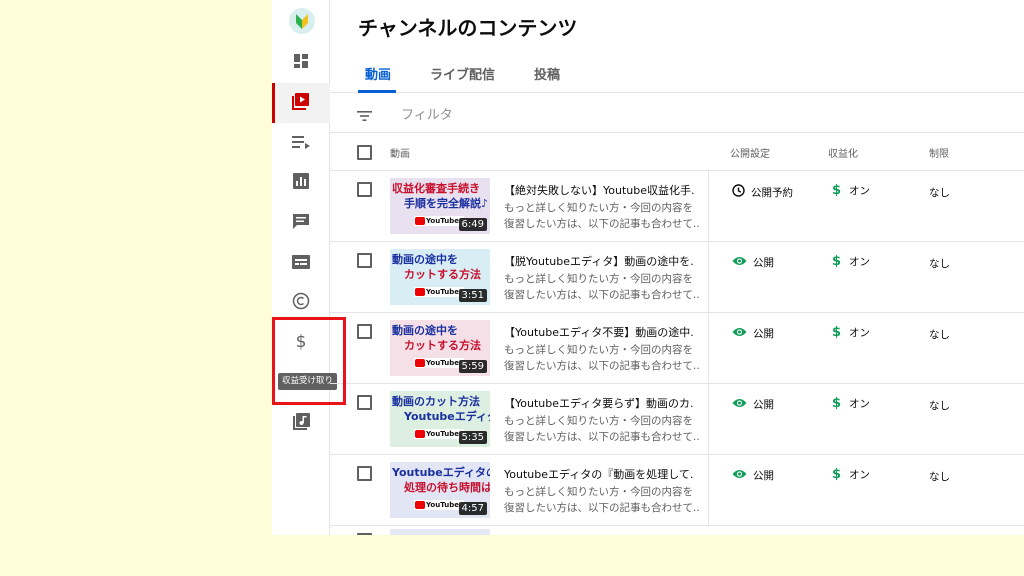 The height and width of the screenshot is (576, 1024). I want to click on thumbnail-caption-line1: 収益化審査手続き, so click(436, 188).